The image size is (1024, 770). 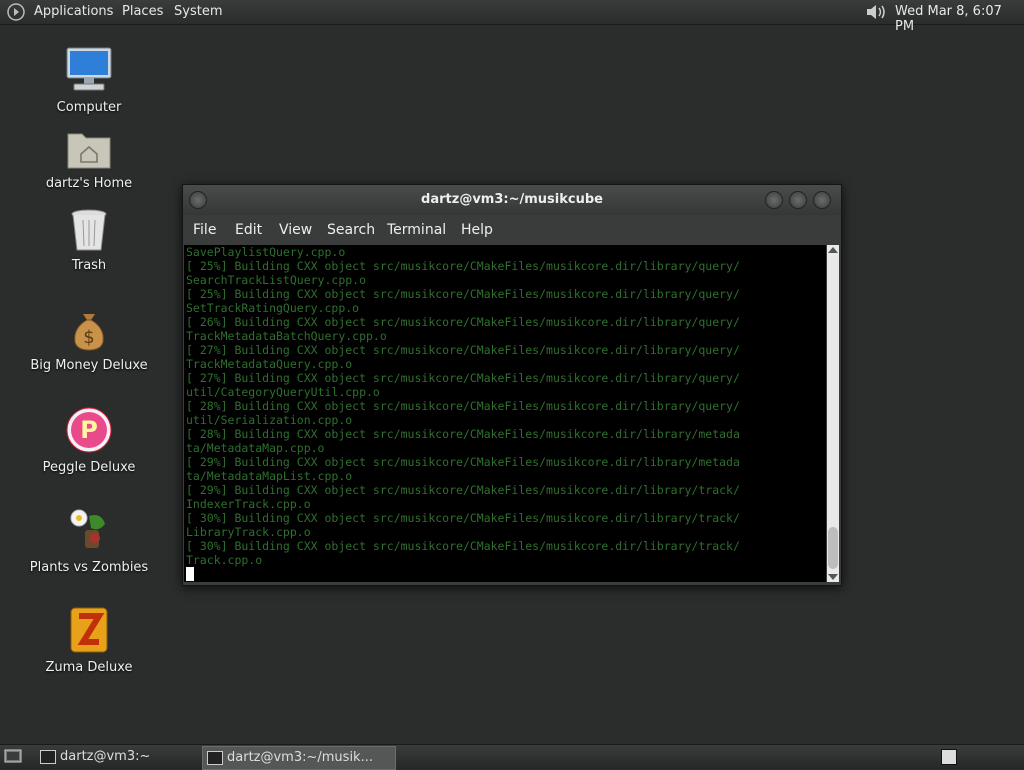 I want to click on menu-system: System, so click(x=198, y=11).